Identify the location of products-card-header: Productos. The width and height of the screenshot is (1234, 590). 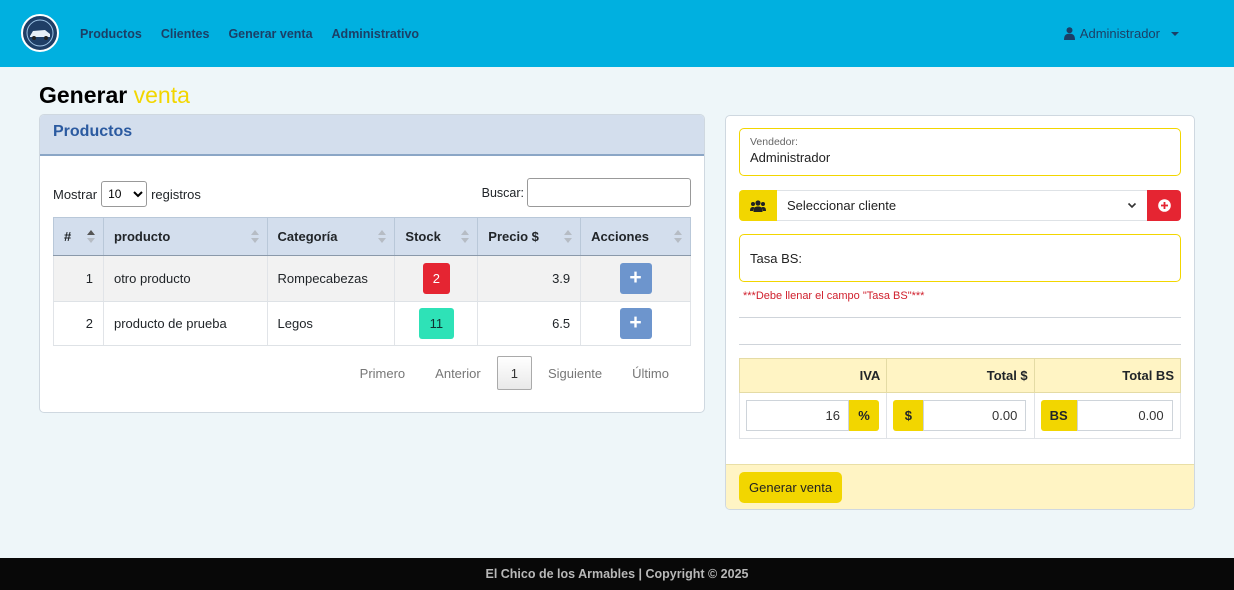
(372, 135).